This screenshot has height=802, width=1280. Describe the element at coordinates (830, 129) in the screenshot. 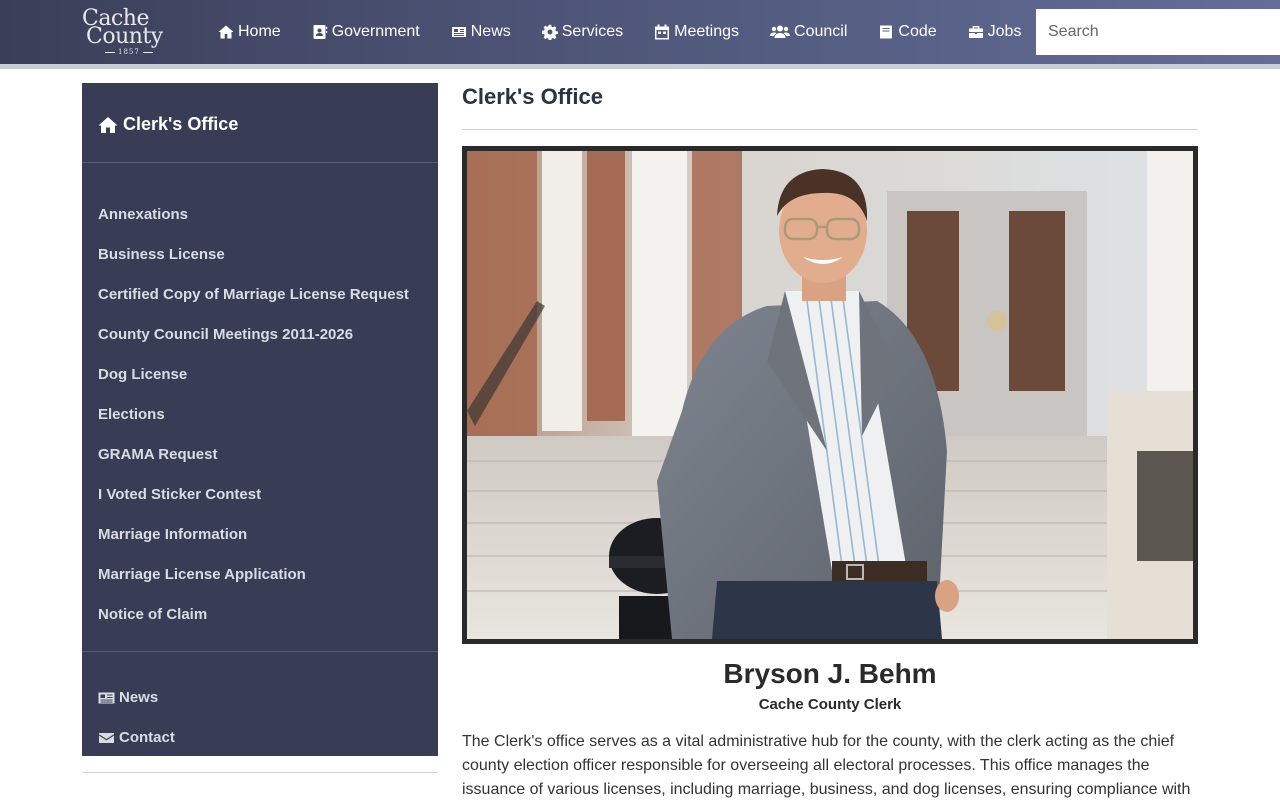

I see `title-divider` at that location.